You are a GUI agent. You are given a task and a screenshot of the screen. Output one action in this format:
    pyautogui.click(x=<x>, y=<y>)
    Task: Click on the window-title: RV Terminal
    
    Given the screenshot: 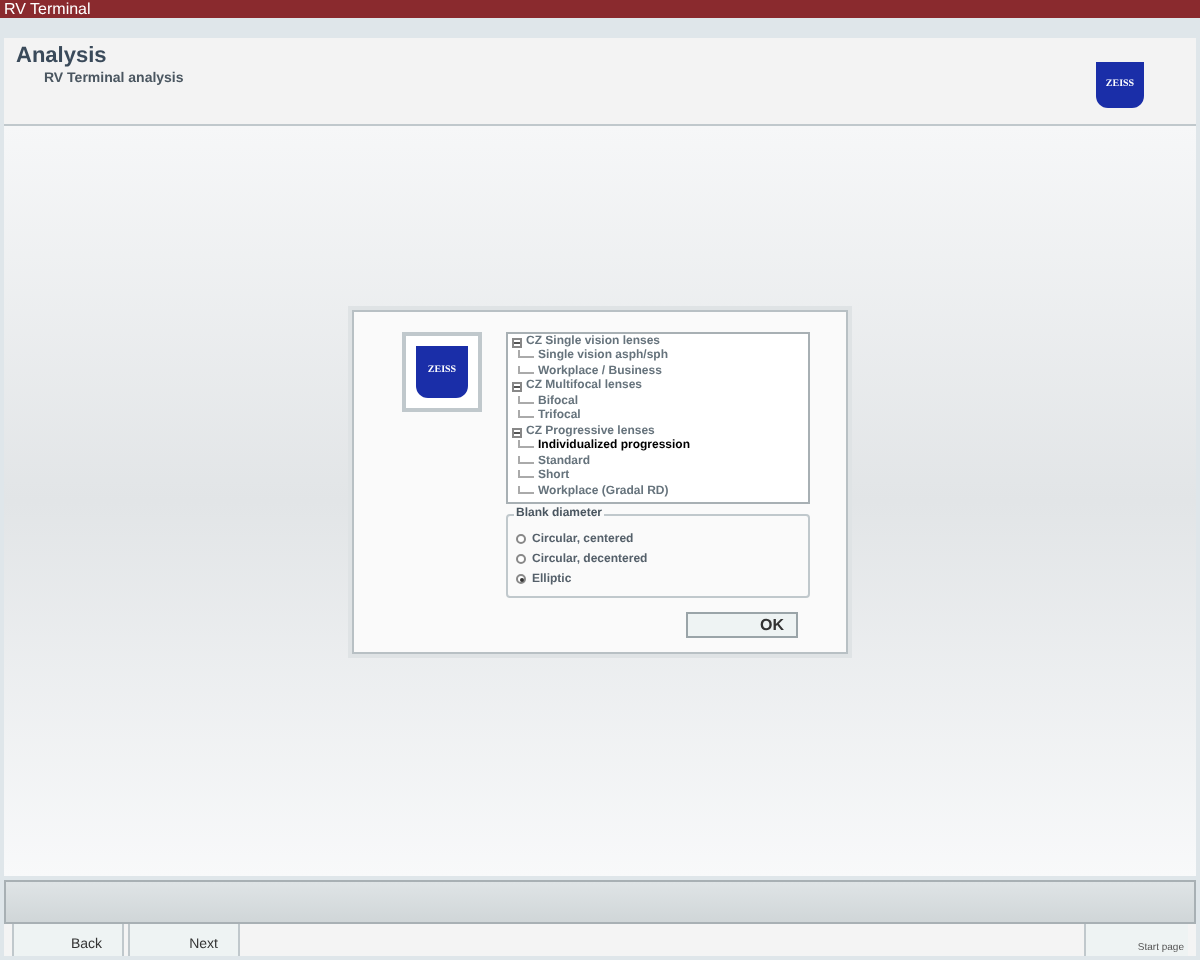 What is the action you would take?
    pyautogui.click(x=47, y=9)
    